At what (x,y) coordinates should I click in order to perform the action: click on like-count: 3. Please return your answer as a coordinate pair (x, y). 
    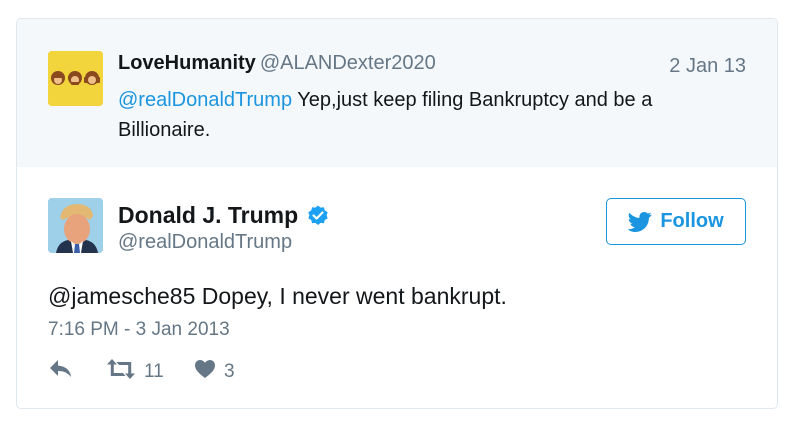
    Looking at the image, I should click on (229, 371).